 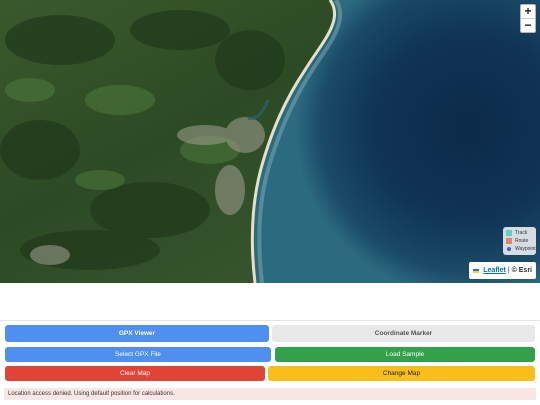 I want to click on map-legend: Track Route Waypoint, so click(x=519, y=241).